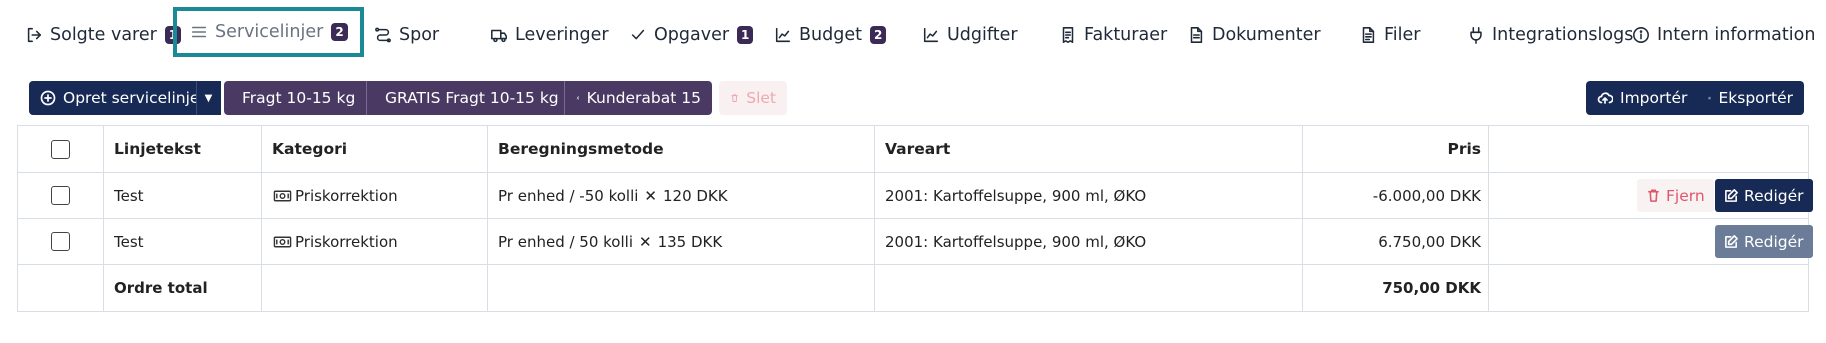  What do you see at coordinates (1396, 288) in the screenshot?
I see `total-price: 750,00 DKK` at bounding box center [1396, 288].